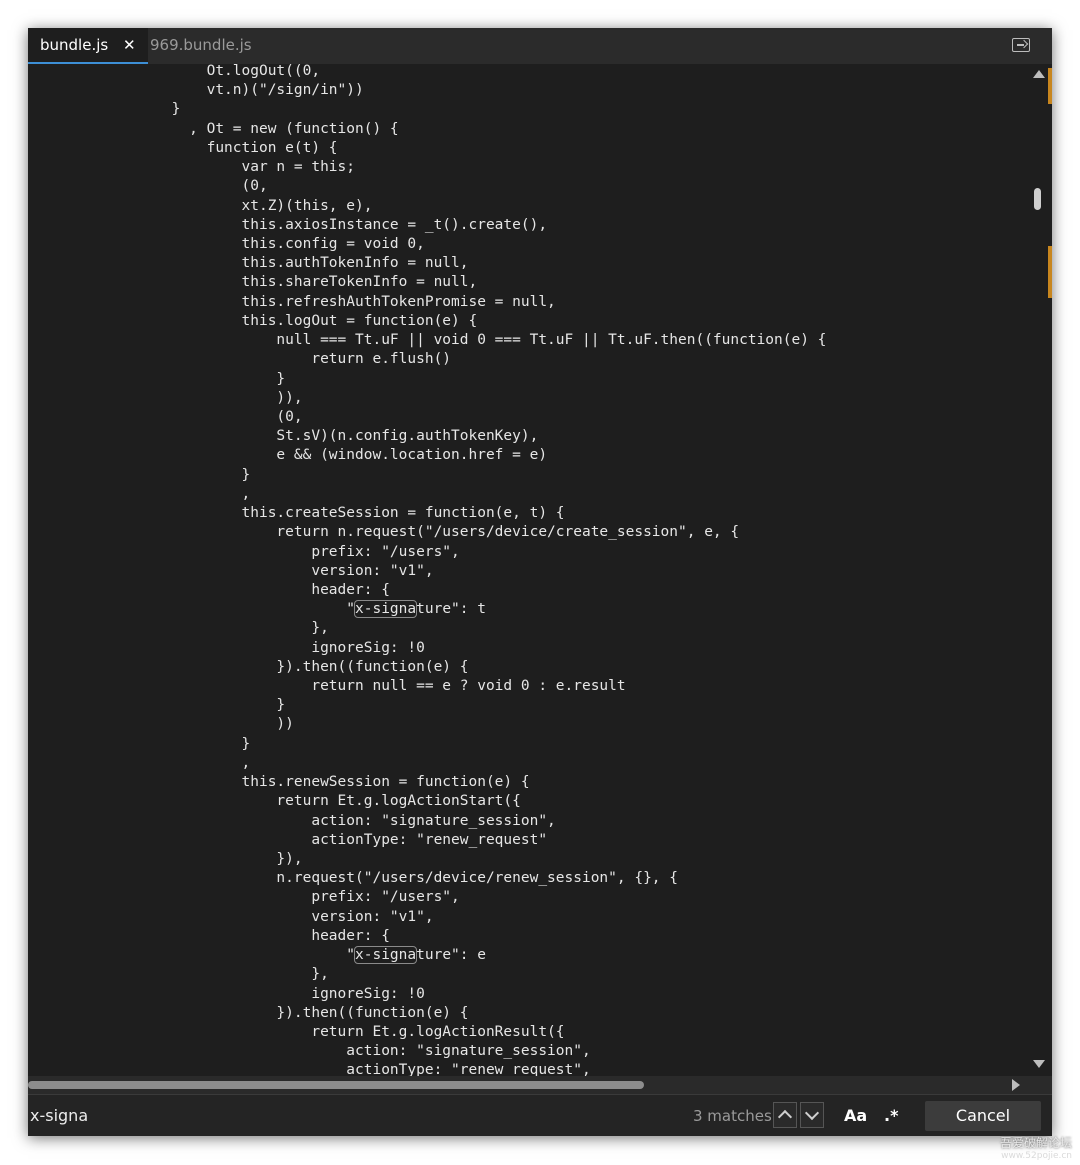  Describe the element at coordinates (194, 167) in the screenshot. I see `code-line: var n = this;` at that location.